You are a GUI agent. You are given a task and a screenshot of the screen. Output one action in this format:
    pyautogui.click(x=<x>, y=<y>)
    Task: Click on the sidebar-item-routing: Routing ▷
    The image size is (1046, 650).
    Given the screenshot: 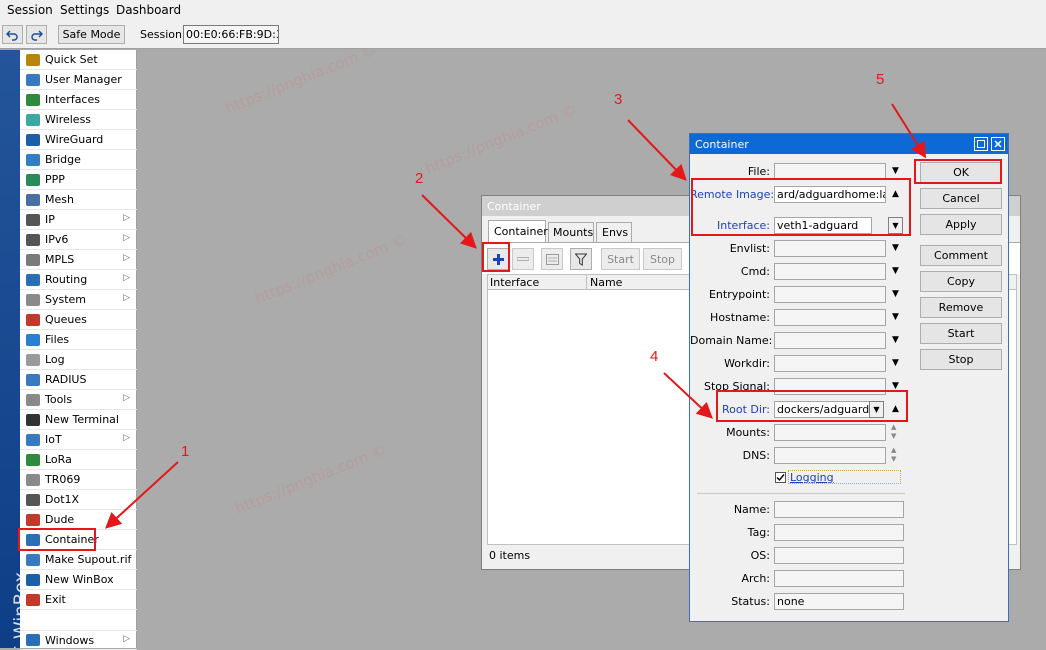 What is the action you would take?
    pyautogui.click(x=78, y=280)
    